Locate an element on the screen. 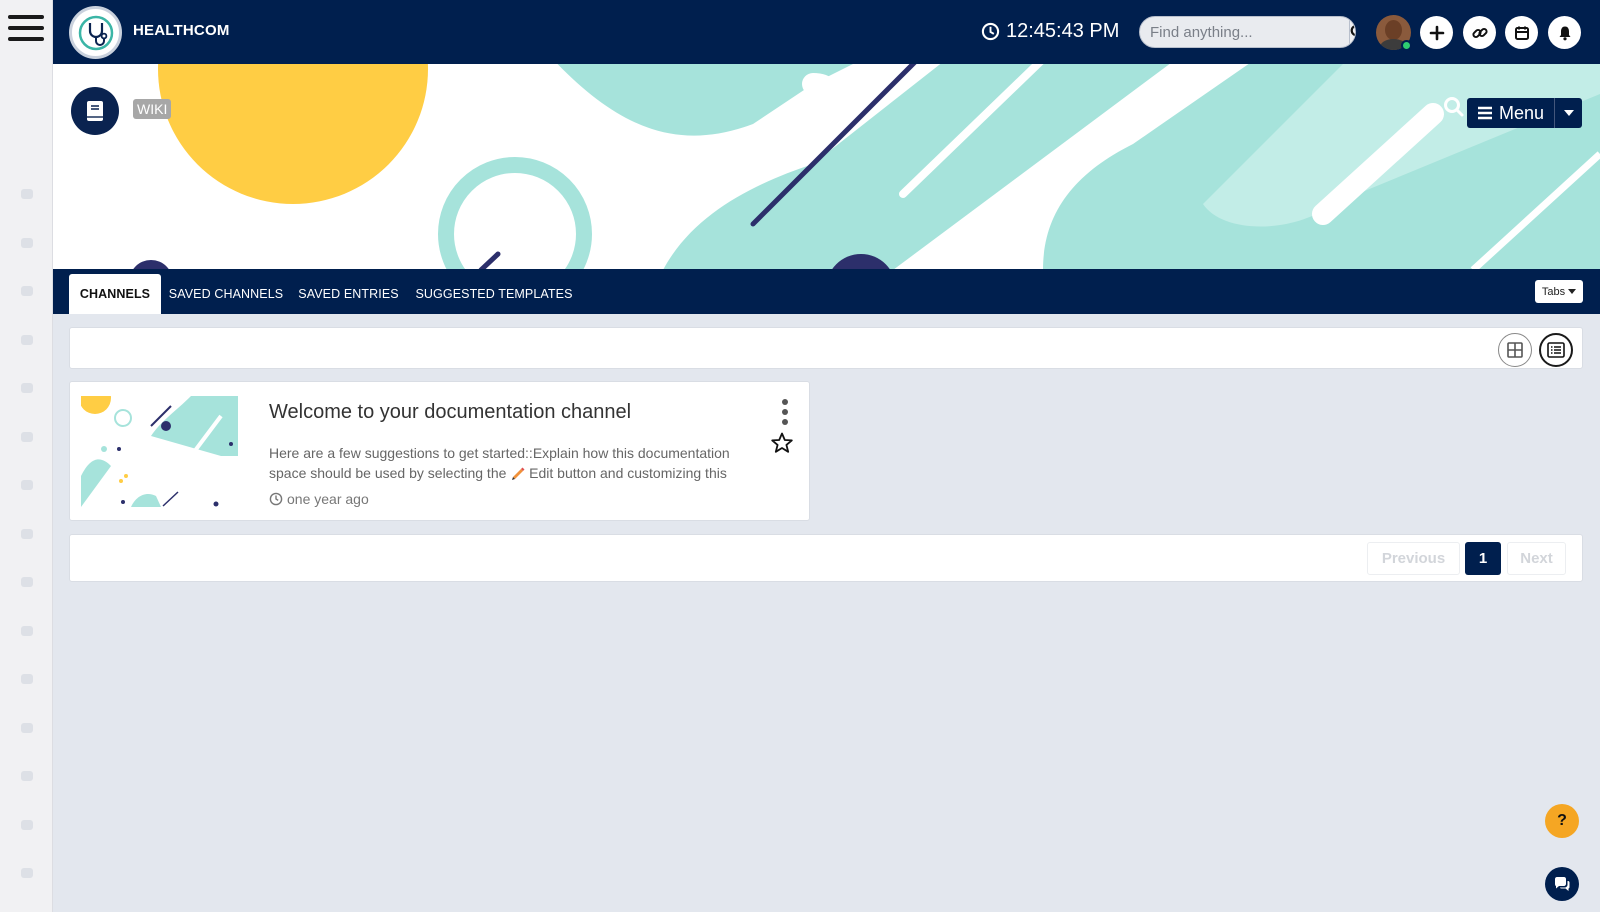 The image size is (1600, 912). channel-thumbnail-art is located at coordinates (159, 451).